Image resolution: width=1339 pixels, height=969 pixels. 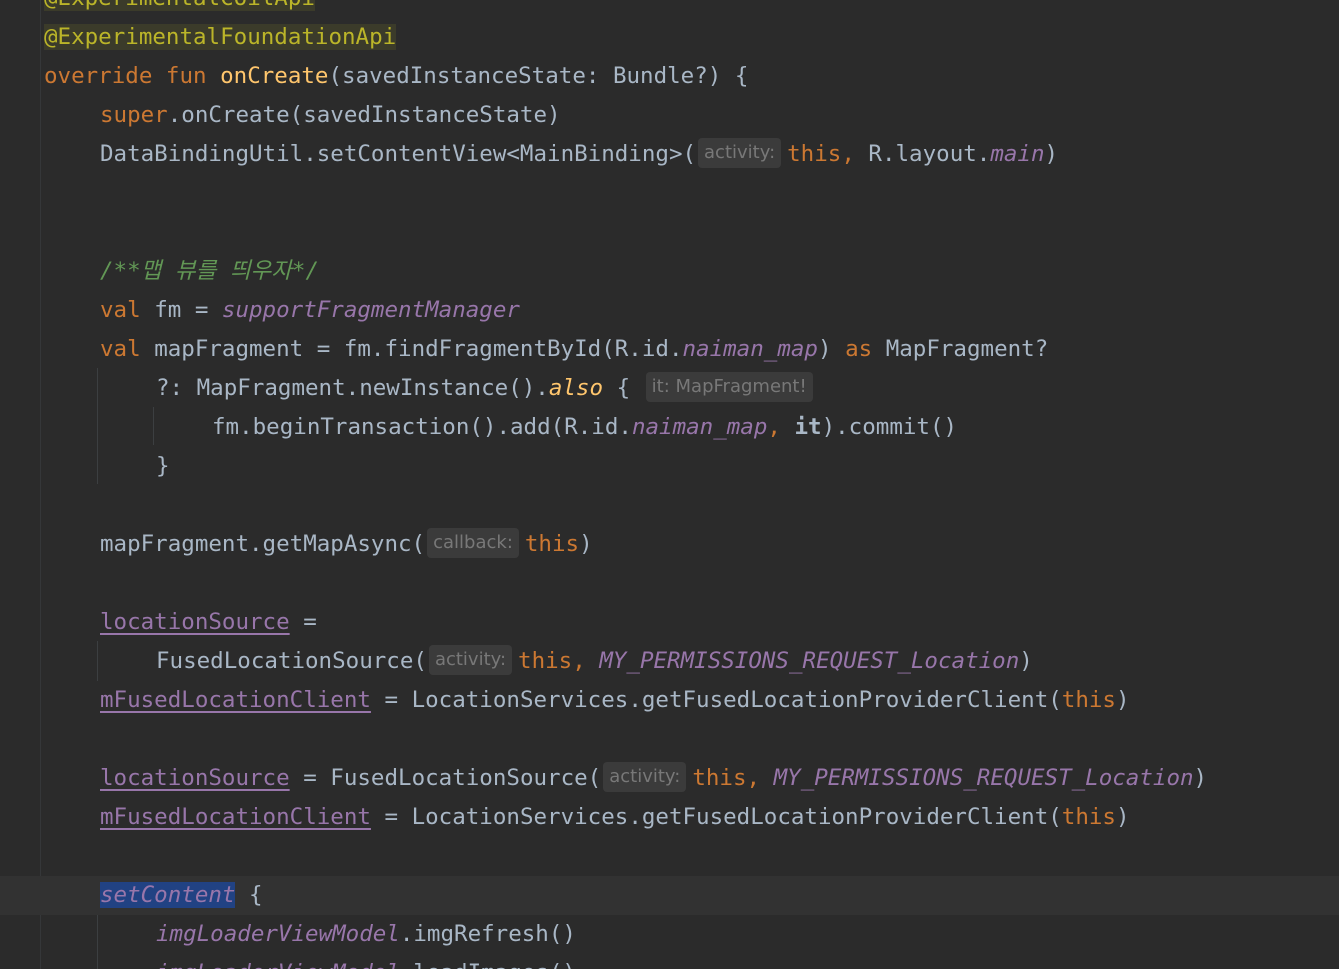 What do you see at coordinates (809, 661) in the screenshot?
I see `code-token: MY_PERMISSIONS_REQUEST_Location` at bounding box center [809, 661].